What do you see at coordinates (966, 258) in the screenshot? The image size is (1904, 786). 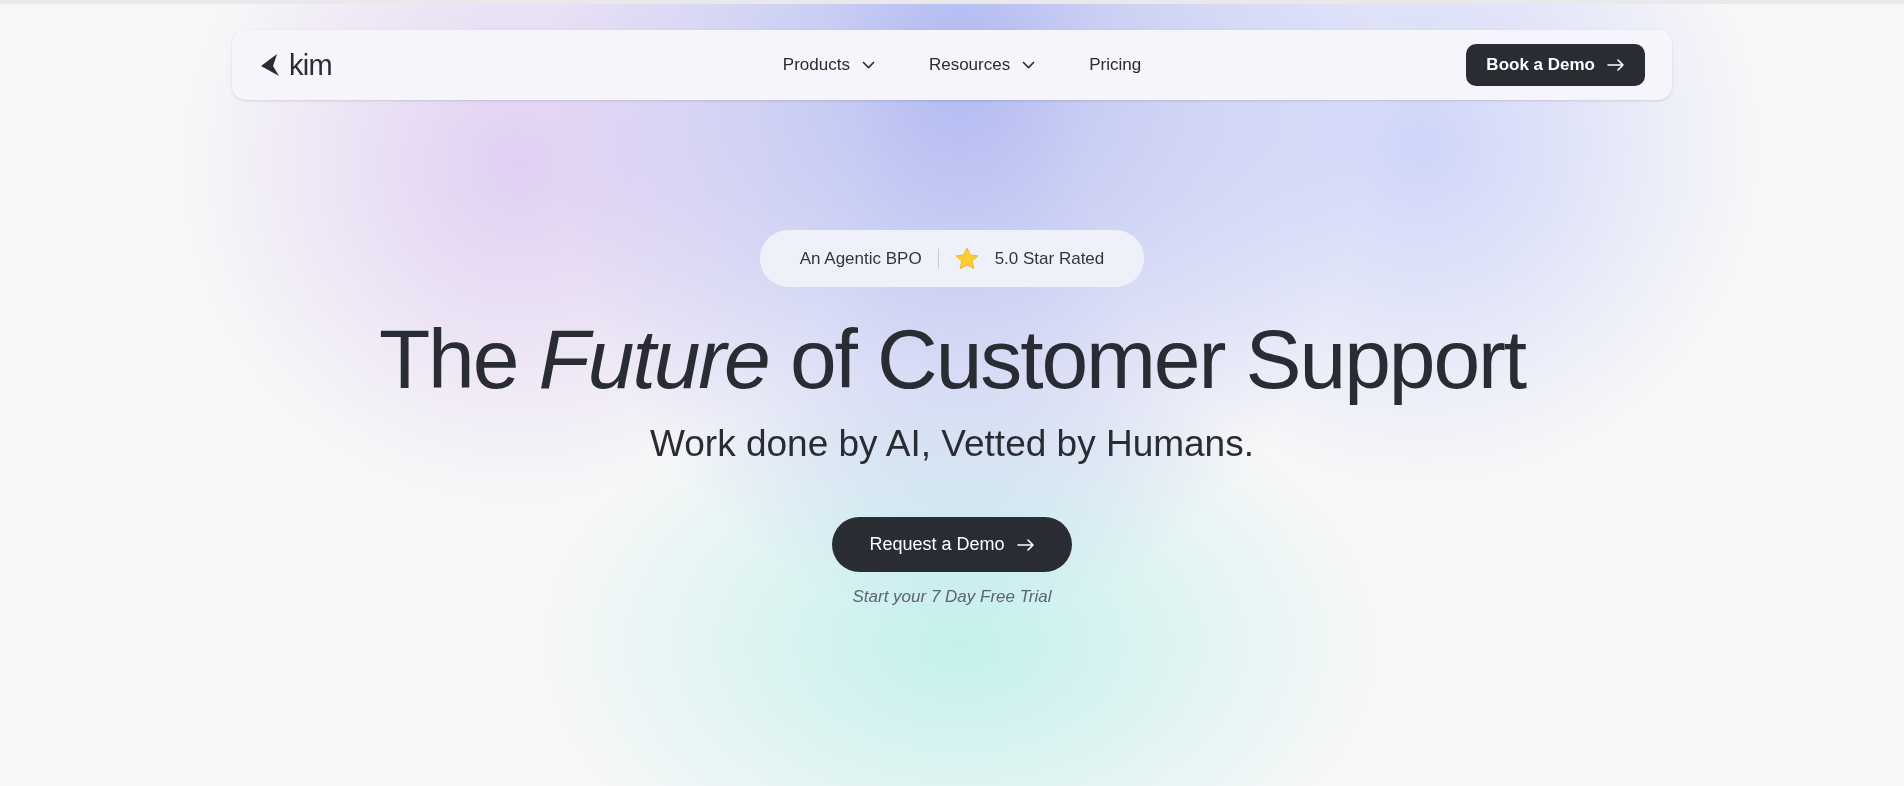 I see `star-icon` at bounding box center [966, 258].